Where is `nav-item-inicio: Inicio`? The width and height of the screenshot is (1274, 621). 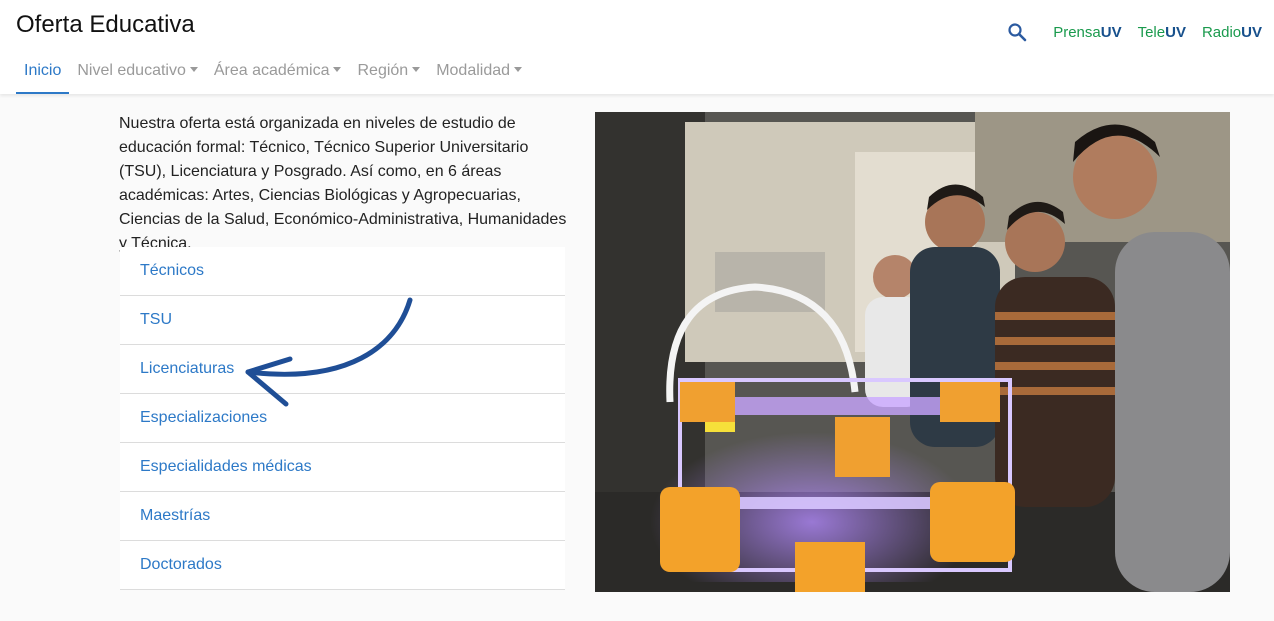
nav-item-inicio: Inicio is located at coordinates (43, 73).